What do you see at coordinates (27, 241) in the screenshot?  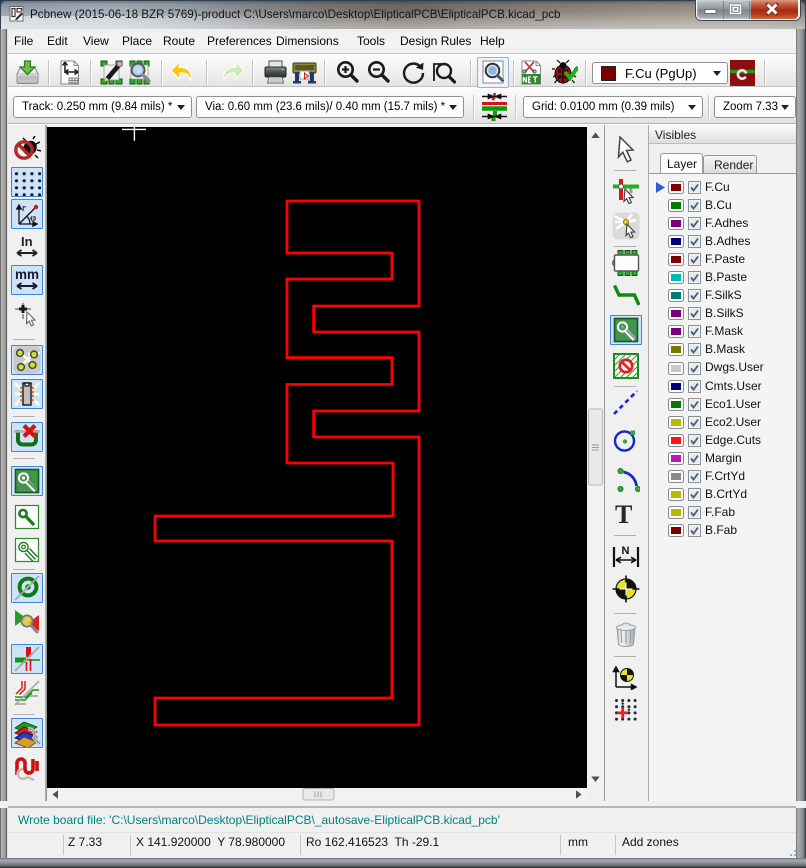 I see `svg-text: In` at bounding box center [27, 241].